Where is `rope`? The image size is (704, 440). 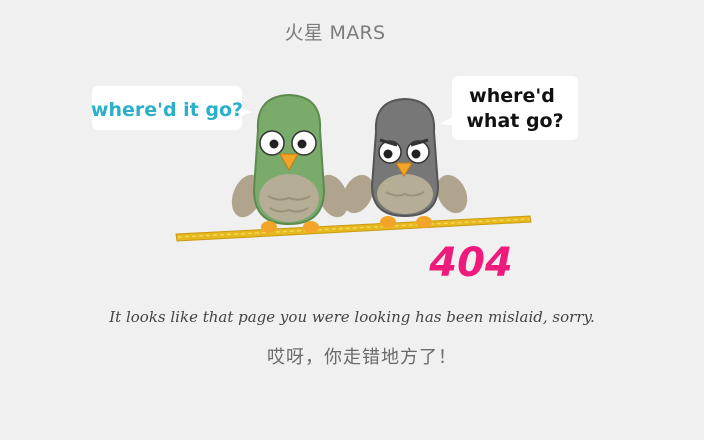 rope is located at coordinates (353, 228).